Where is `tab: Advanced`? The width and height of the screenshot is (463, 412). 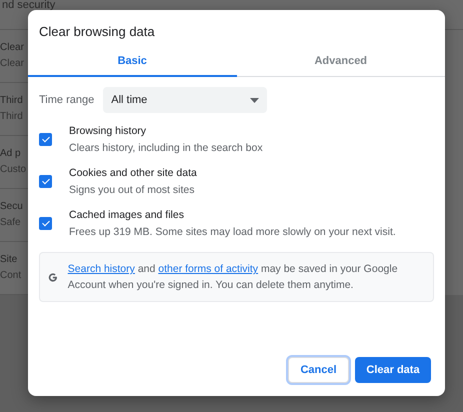 tab: Advanced is located at coordinates (340, 62).